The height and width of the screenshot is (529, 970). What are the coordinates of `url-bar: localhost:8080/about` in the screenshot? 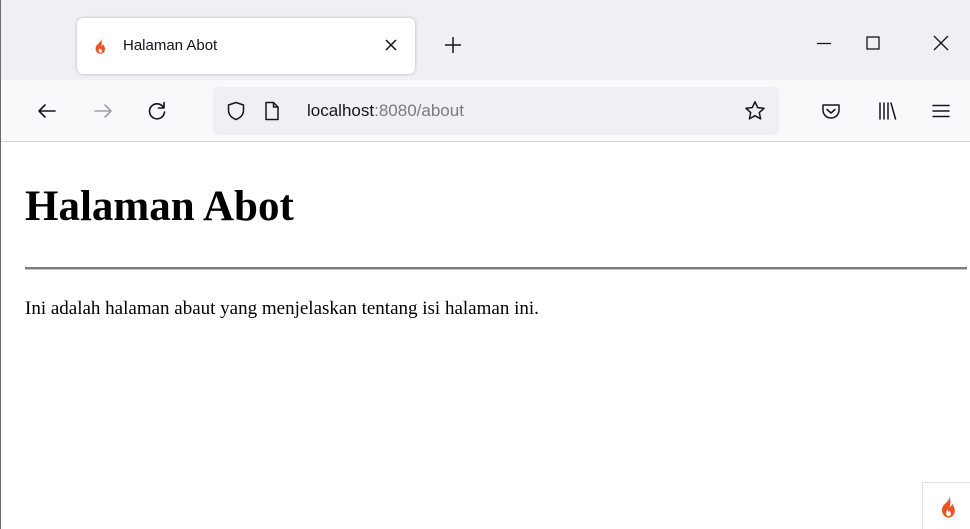 It's located at (496, 111).